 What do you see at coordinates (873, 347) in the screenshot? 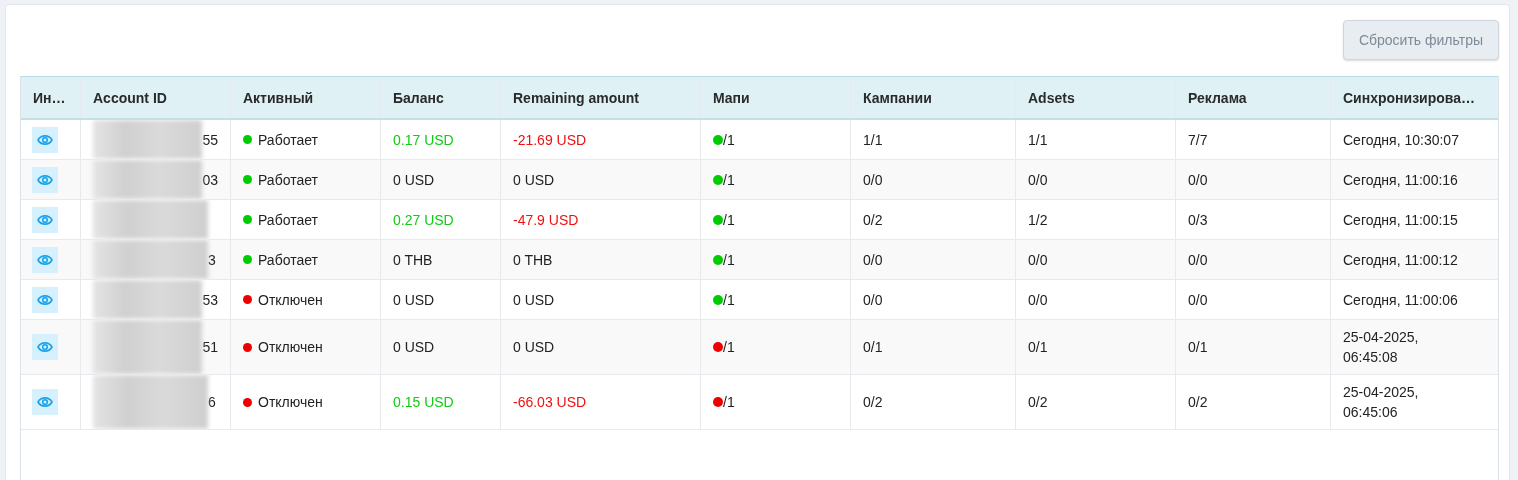
I see `campaigns-count: 0/1` at bounding box center [873, 347].